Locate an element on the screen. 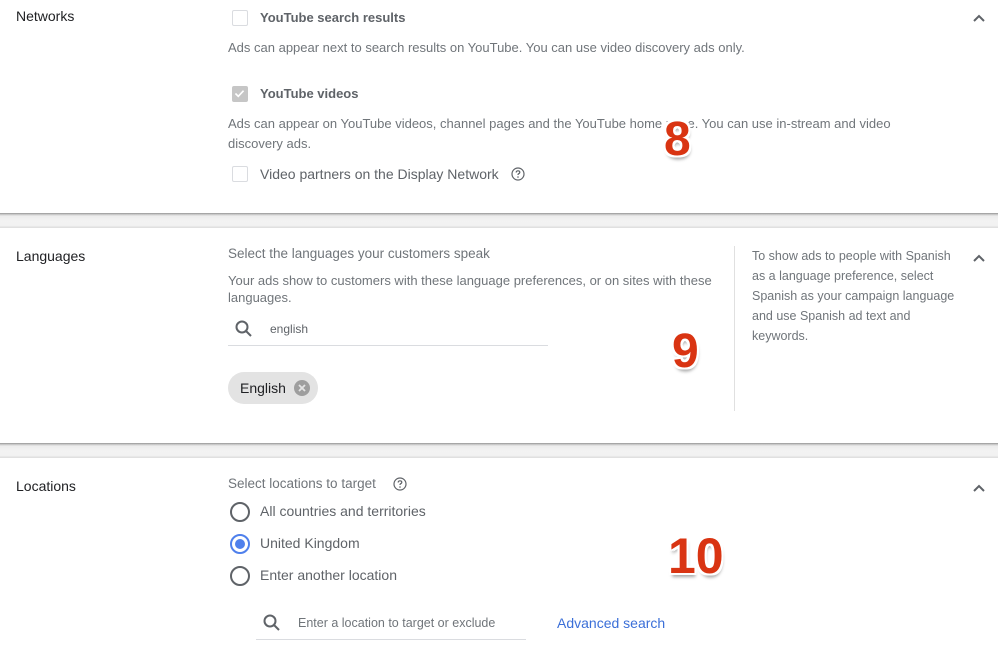 This screenshot has height=652, width=998. video-partners-checkbox is located at coordinates (240, 174).